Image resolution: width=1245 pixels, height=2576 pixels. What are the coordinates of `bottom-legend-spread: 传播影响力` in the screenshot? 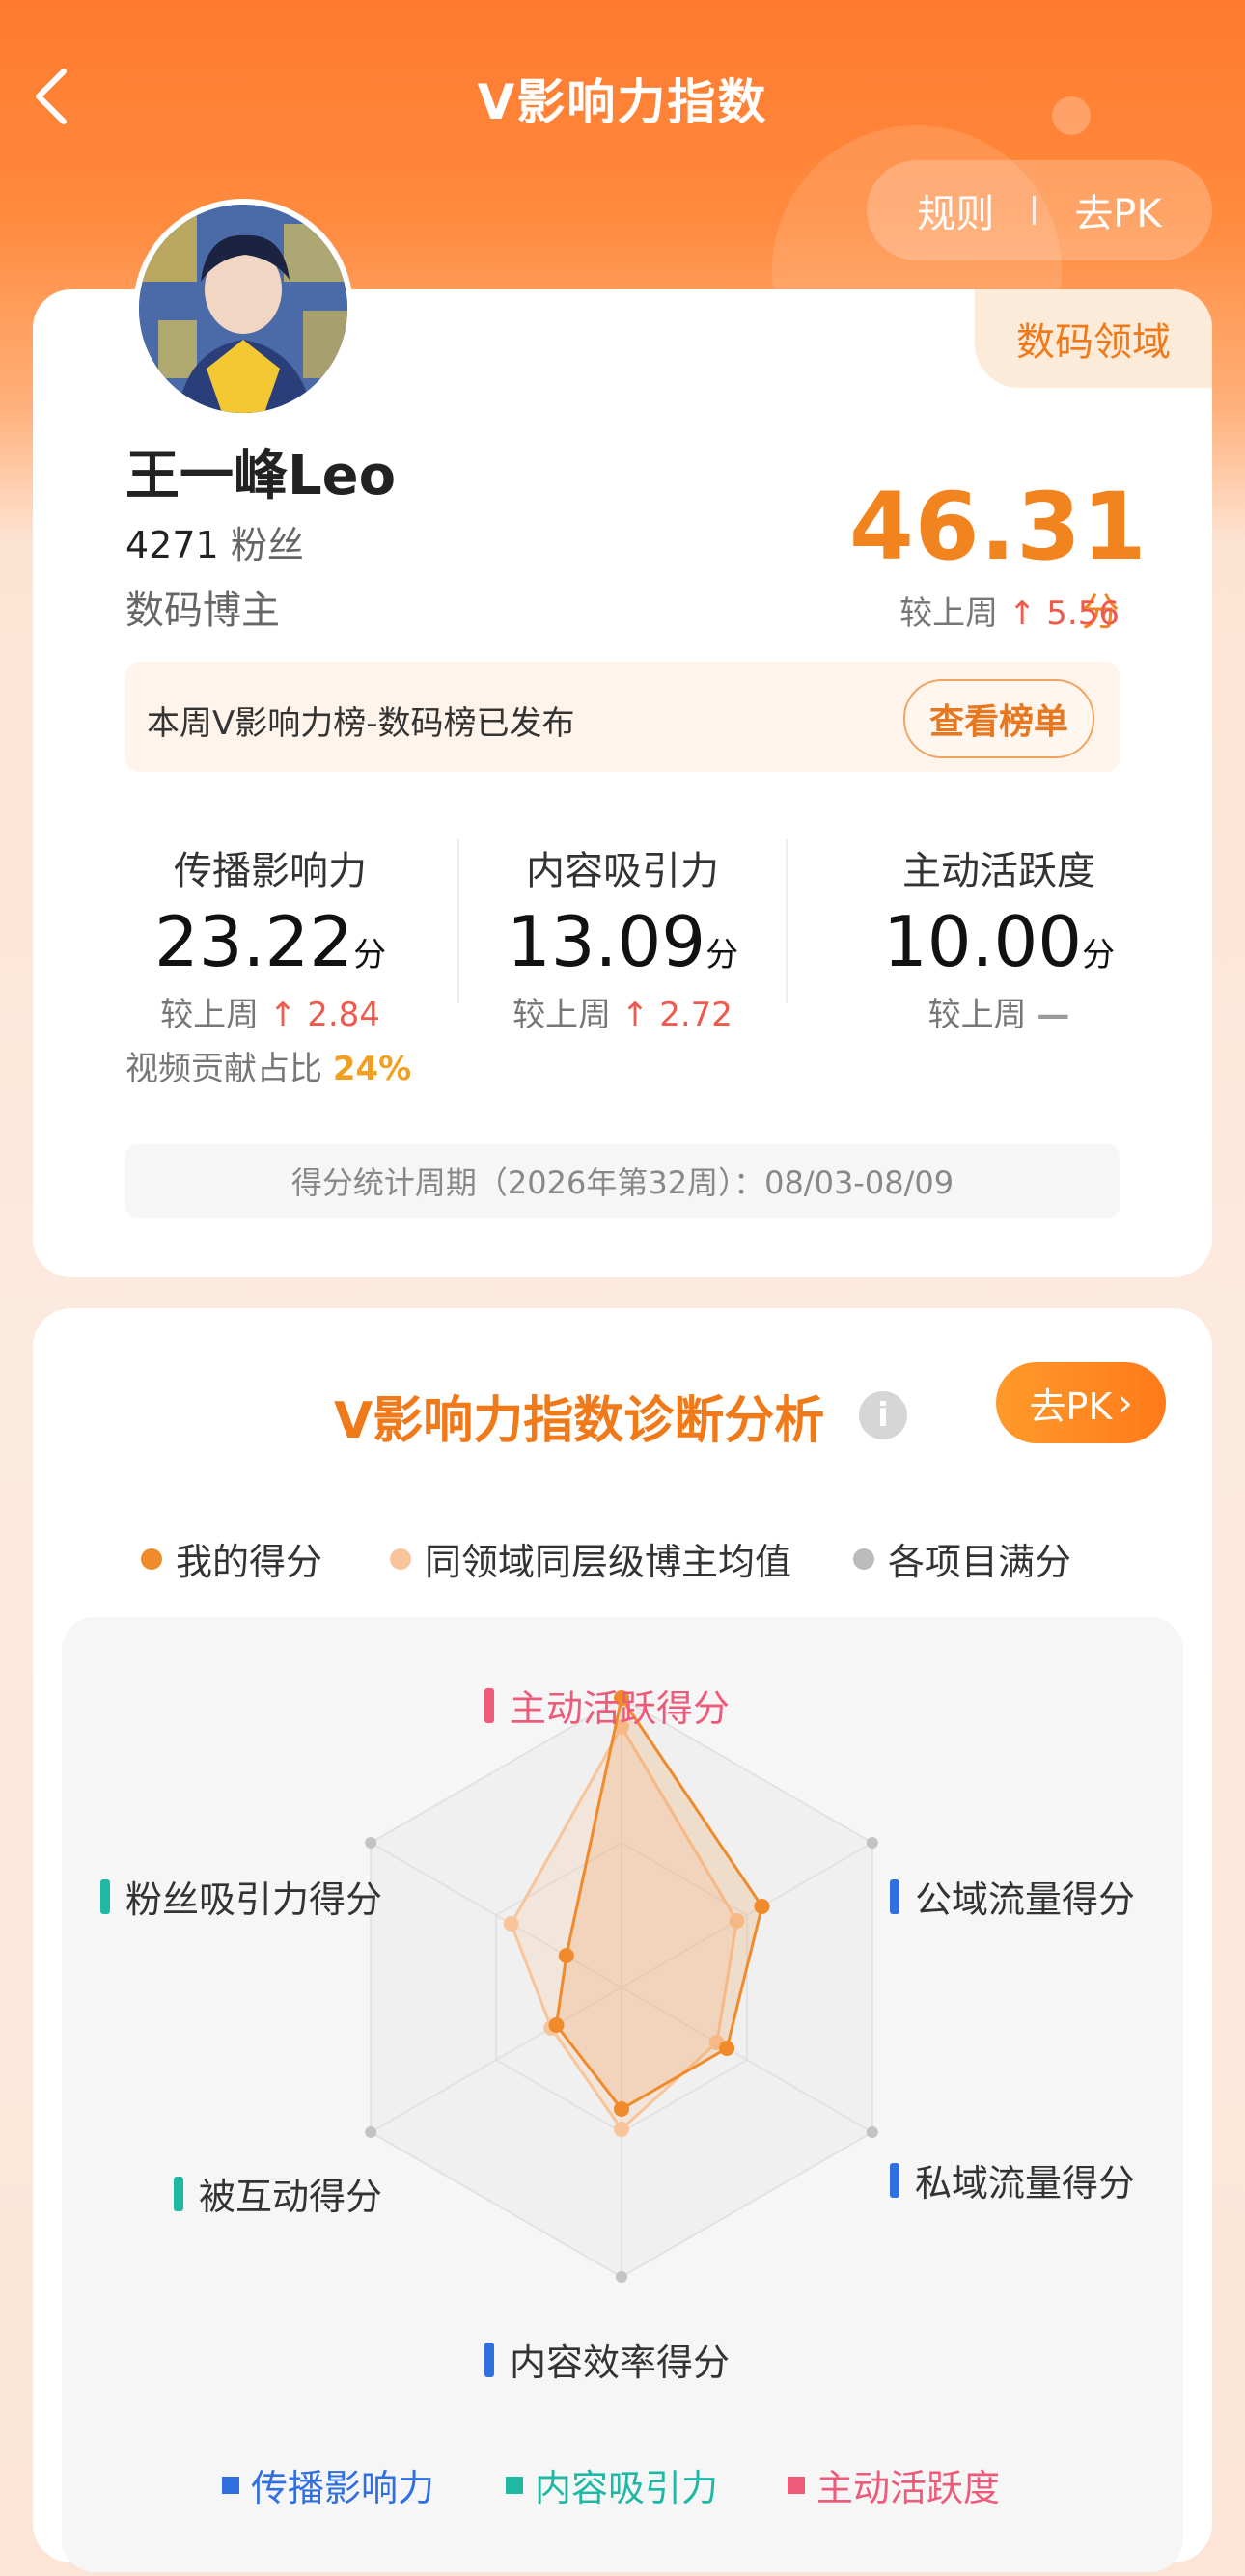 It's located at (328, 2485).